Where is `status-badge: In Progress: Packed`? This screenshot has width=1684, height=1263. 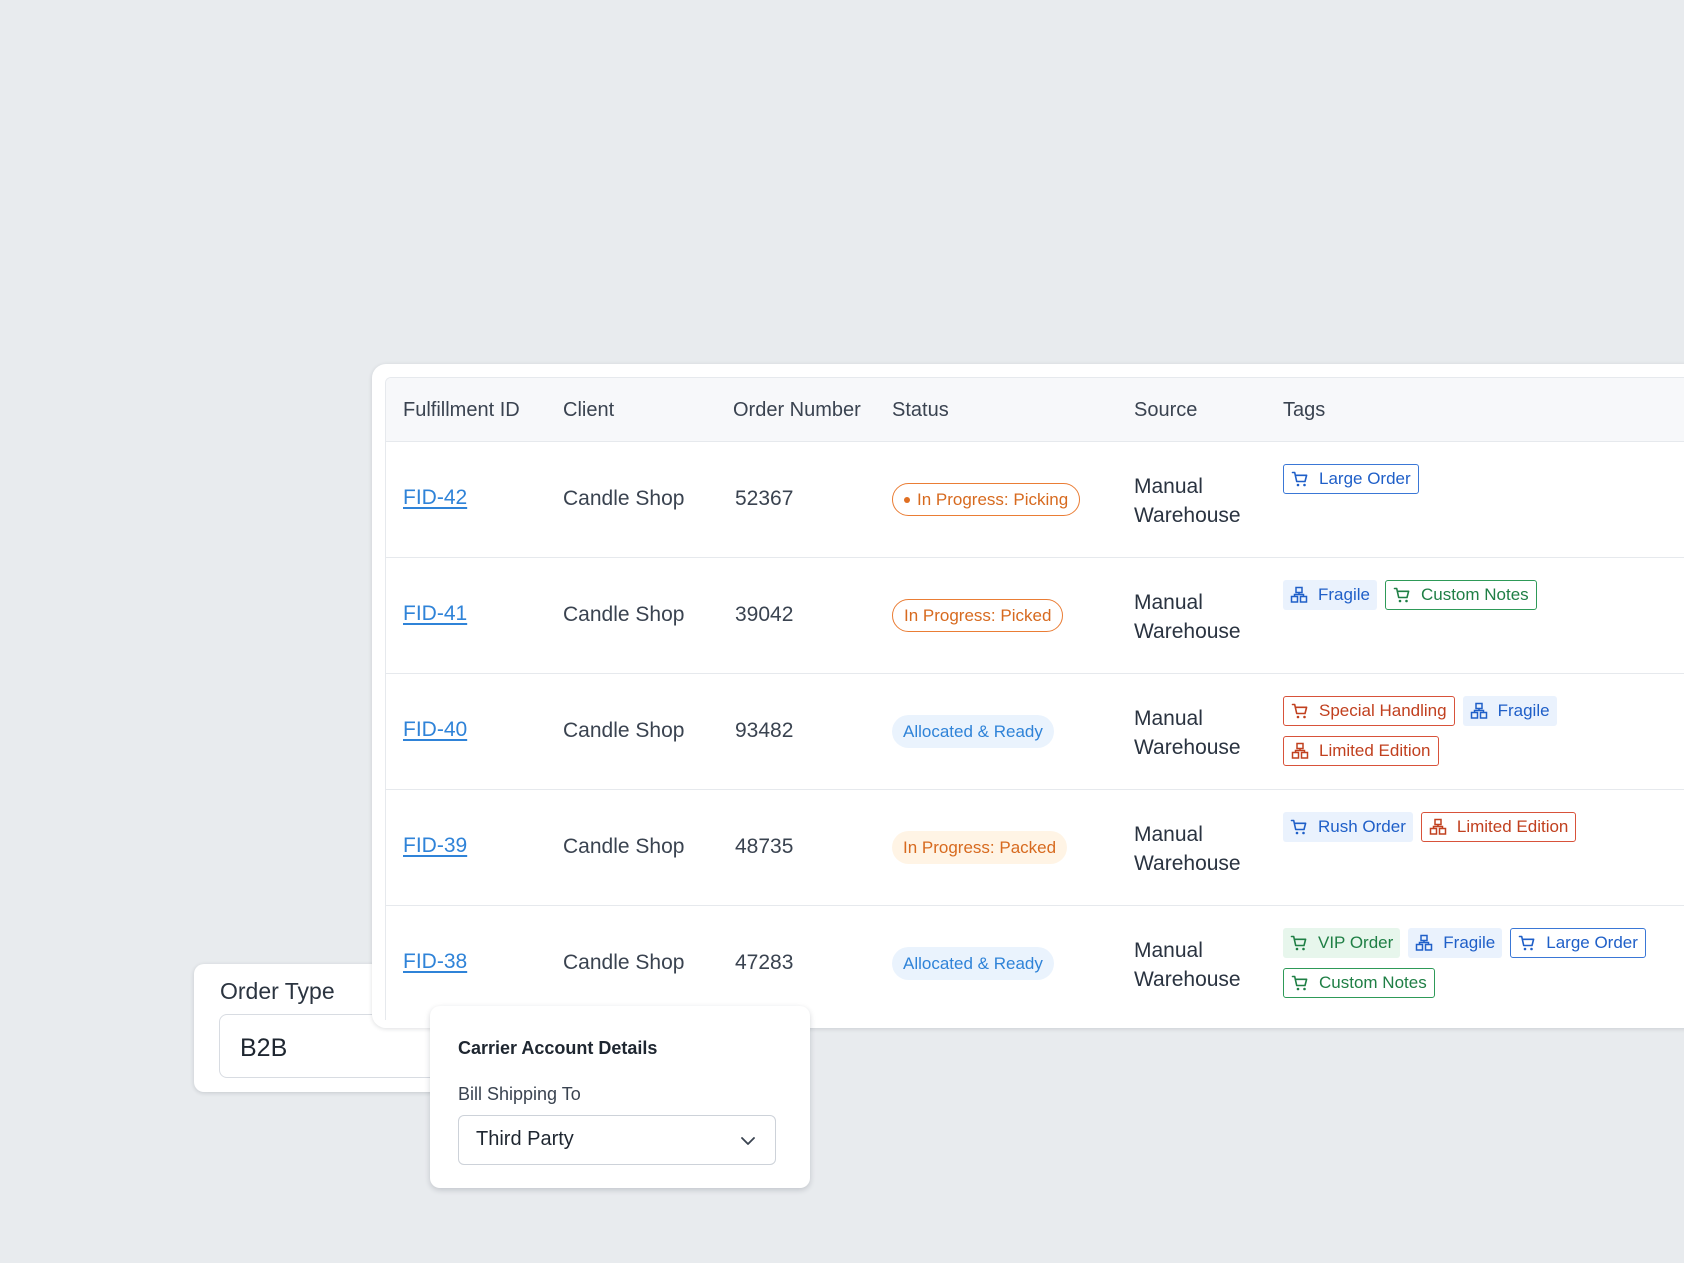
status-badge: In Progress: Packed is located at coordinates (980, 847).